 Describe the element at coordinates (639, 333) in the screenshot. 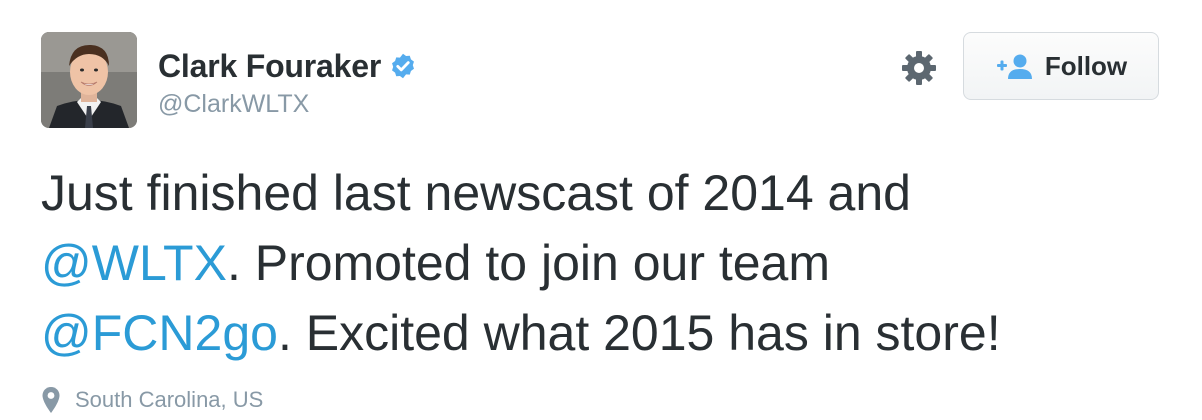

I see `tweet-text-line-3: . Excited what 2015 has in store!` at that location.